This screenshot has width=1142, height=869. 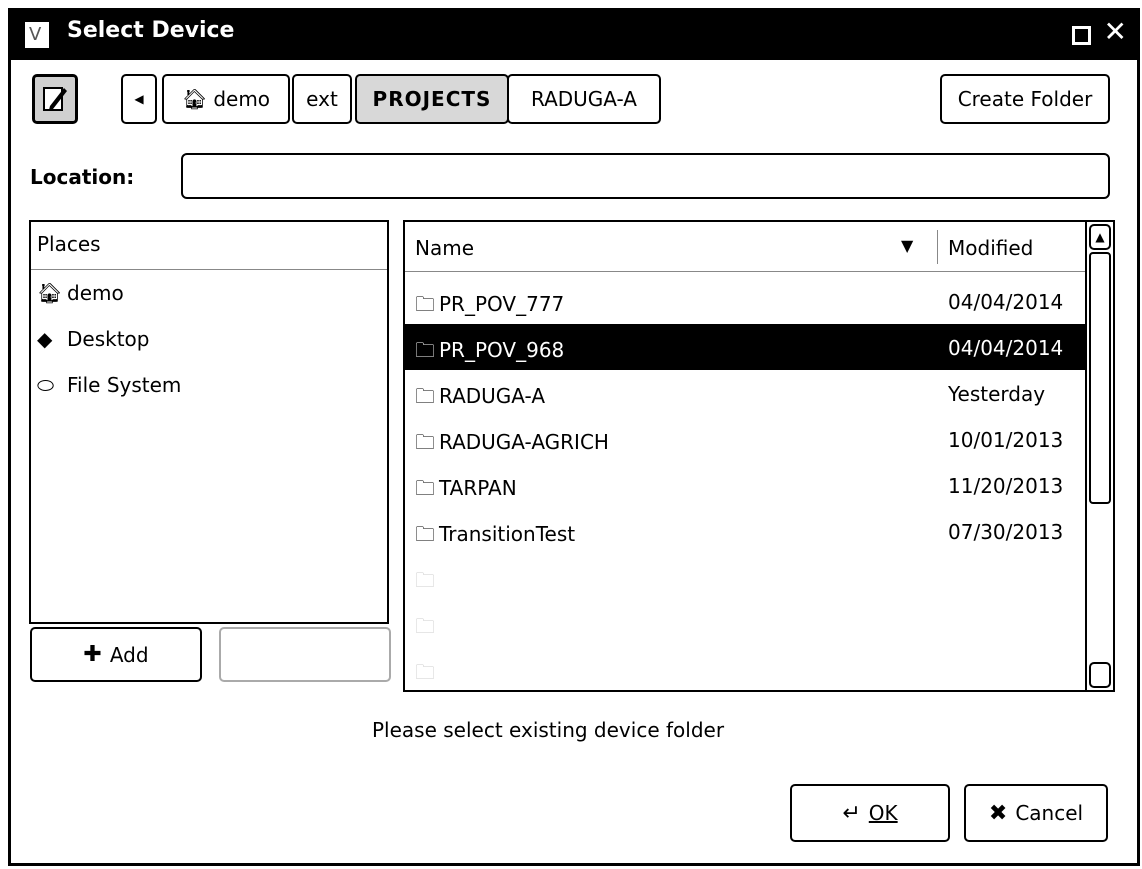 I want to click on file-row: 🗀 RADUGA-A Yesterday, so click(x=745, y=393).